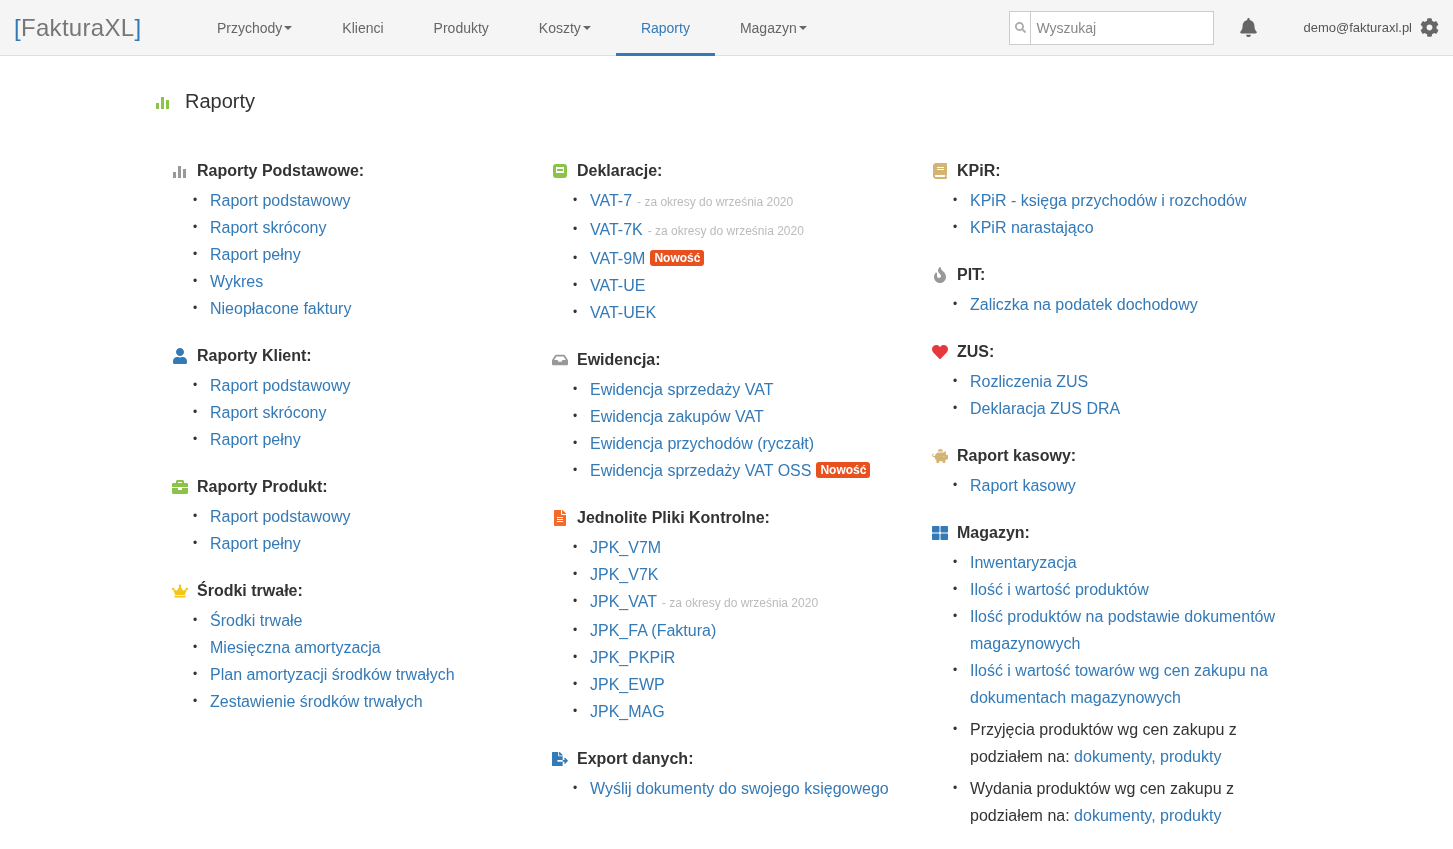 Image resolution: width=1453 pixels, height=849 pixels. I want to click on user-email: demo@fakturaxl.pl, so click(1357, 27).